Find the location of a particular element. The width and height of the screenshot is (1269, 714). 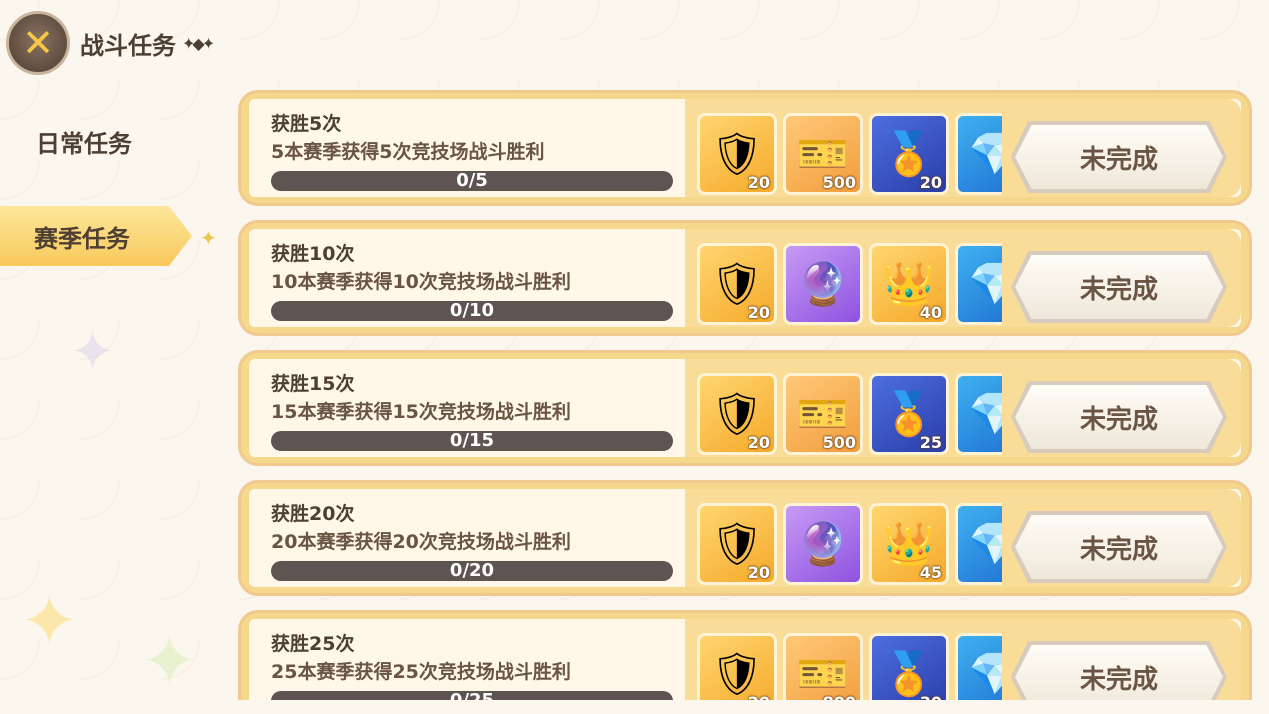

progress-text: 0/20 is located at coordinates (472, 570).